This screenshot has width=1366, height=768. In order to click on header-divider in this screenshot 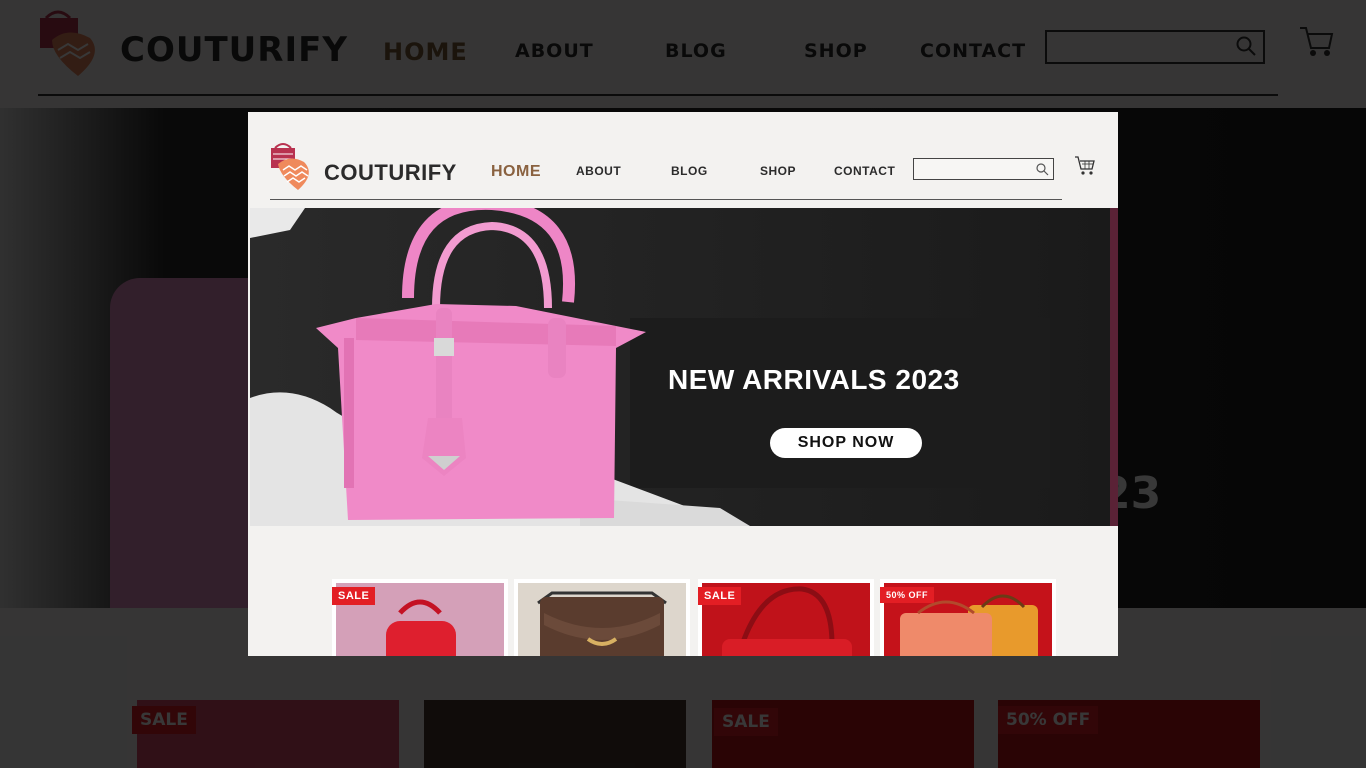, I will do `click(666, 199)`.